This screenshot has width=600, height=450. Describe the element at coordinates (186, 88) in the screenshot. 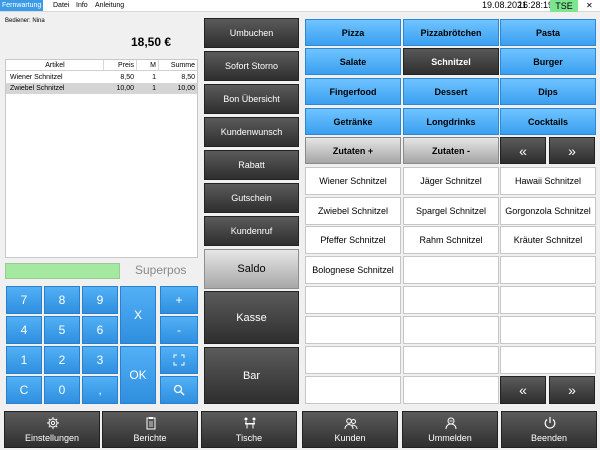

I see `row-summe: 10,00` at that location.